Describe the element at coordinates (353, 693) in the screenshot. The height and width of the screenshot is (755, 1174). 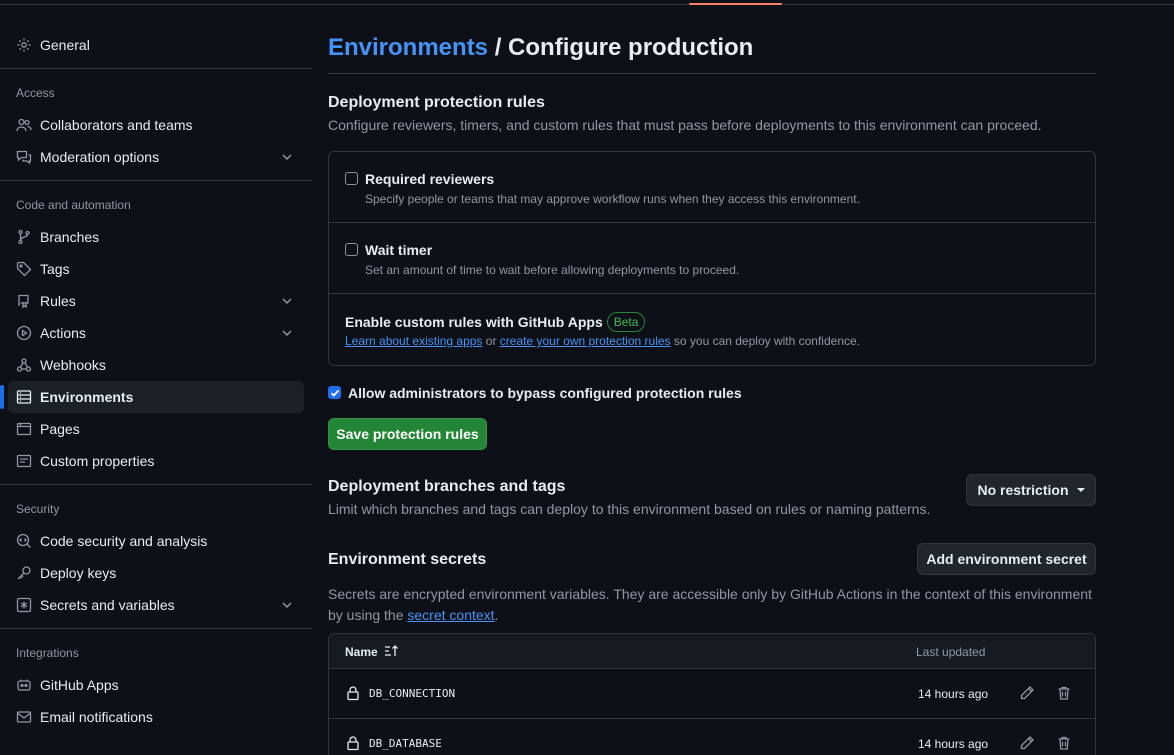
I see `lock-icon` at that location.